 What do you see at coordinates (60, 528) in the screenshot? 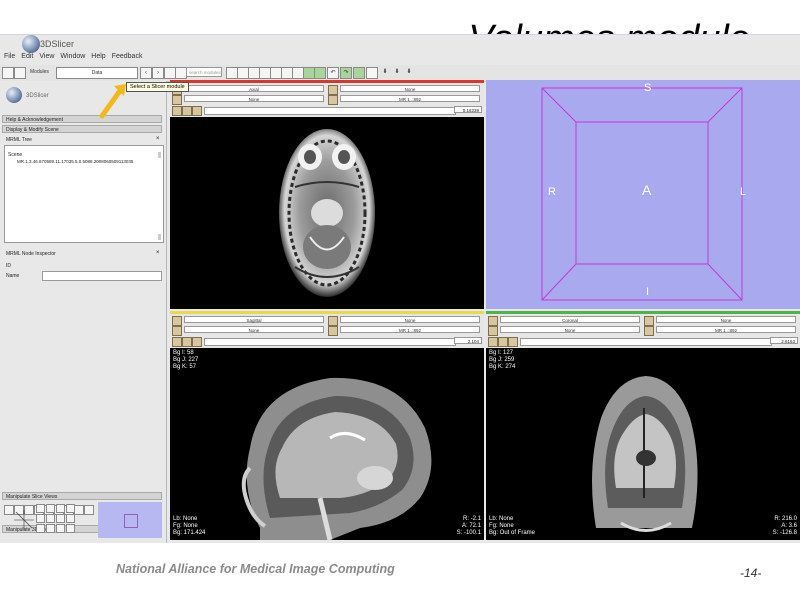
I see `view-reset-icon` at bounding box center [60, 528].